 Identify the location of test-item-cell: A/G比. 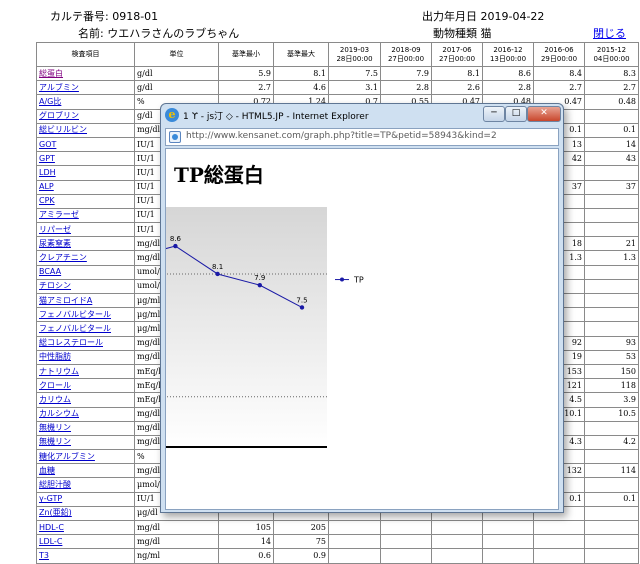
(85, 102).